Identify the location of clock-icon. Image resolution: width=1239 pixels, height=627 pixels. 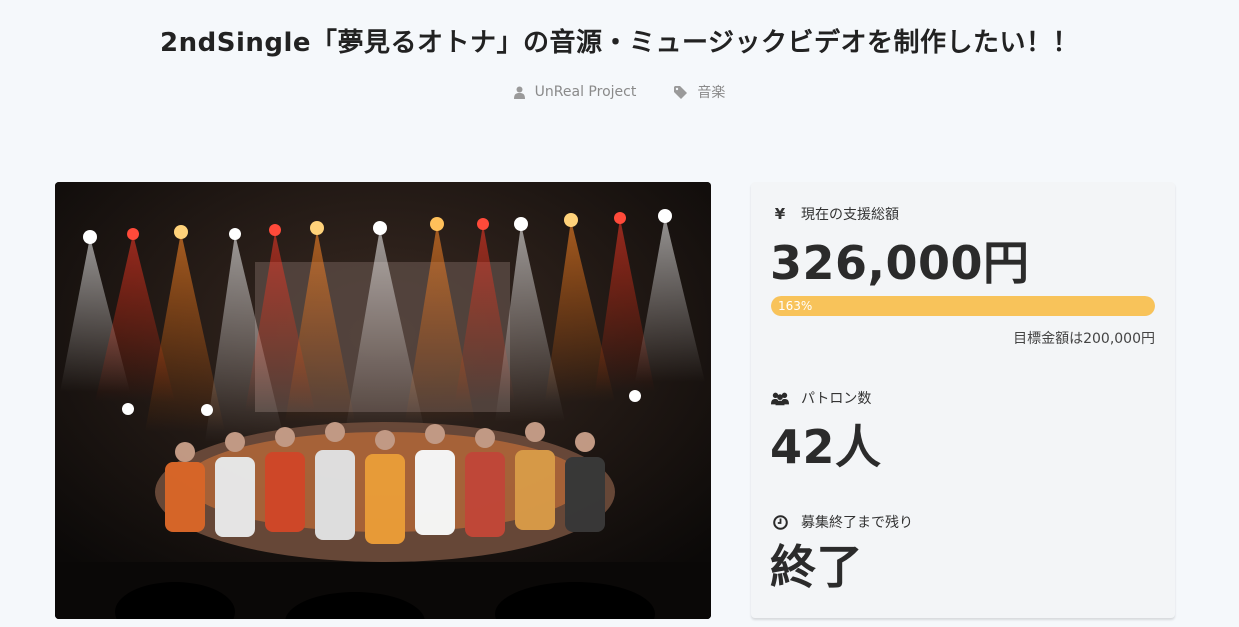
(780, 522).